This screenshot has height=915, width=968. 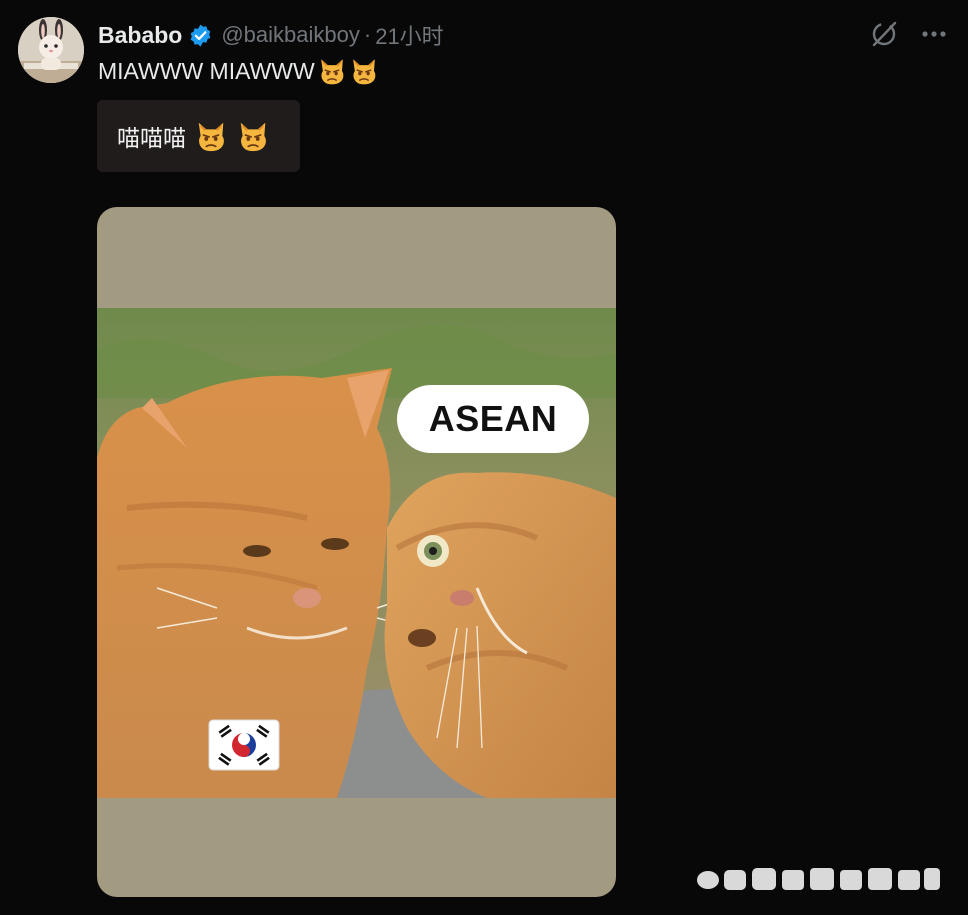 What do you see at coordinates (290, 35) in the screenshot?
I see `handle: @baikbaikboy` at bounding box center [290, 35].